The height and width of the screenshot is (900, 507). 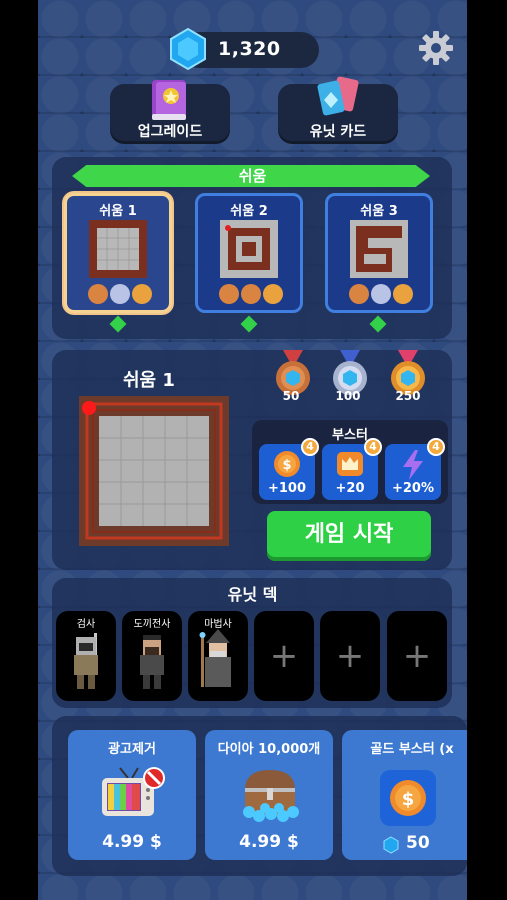 I want to click on stage-card-title: 쉬움 1, so click(x=118, y=211).